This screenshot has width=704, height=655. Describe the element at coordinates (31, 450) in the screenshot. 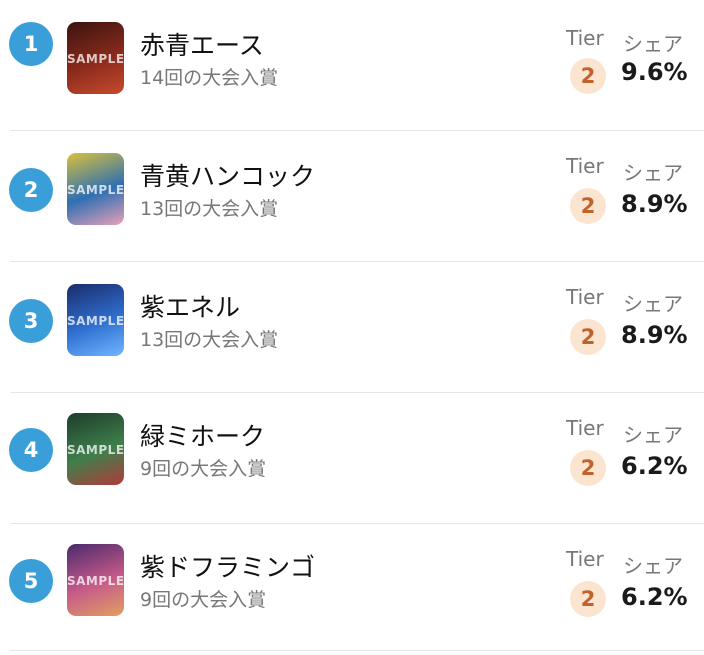

I see `rank-badge: 4` at that location.